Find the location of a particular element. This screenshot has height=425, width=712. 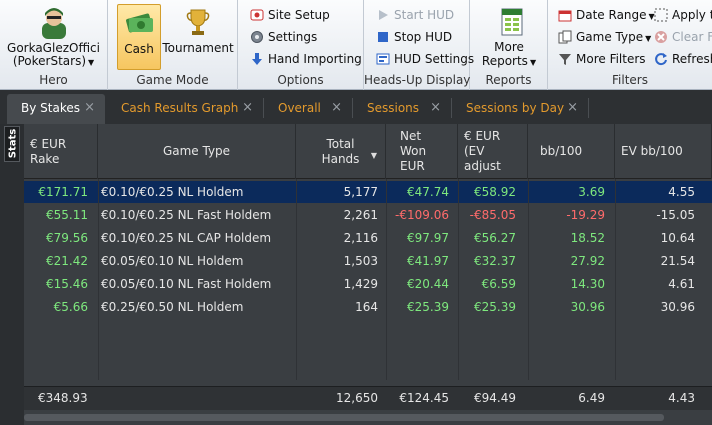

hud-settings-label: HUD Settings is located at coordinates (434, 59).